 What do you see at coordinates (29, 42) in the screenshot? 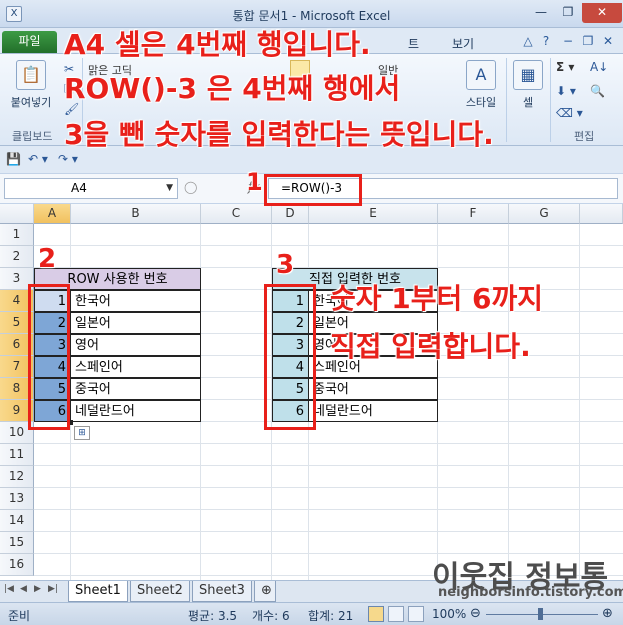
I see `file-tab: 파일` at bounding box center [29, 42].